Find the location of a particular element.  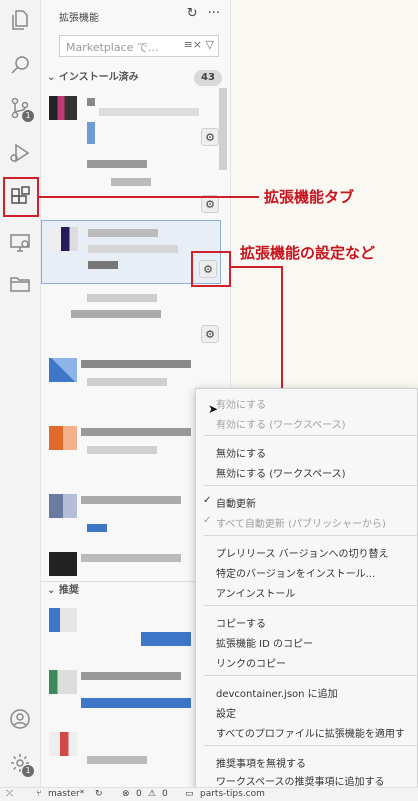

search-icon is located at coordinates (20, 65).